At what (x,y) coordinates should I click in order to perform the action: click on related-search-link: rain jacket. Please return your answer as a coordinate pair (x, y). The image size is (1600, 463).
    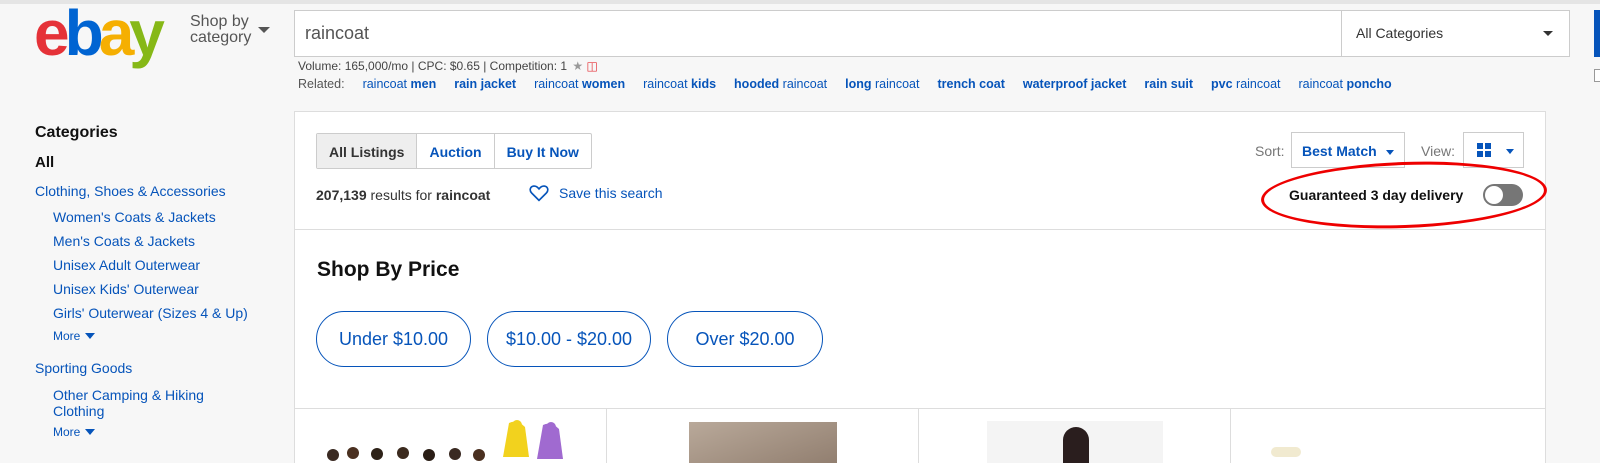
    Looking at the image, I should click on (485, 84).